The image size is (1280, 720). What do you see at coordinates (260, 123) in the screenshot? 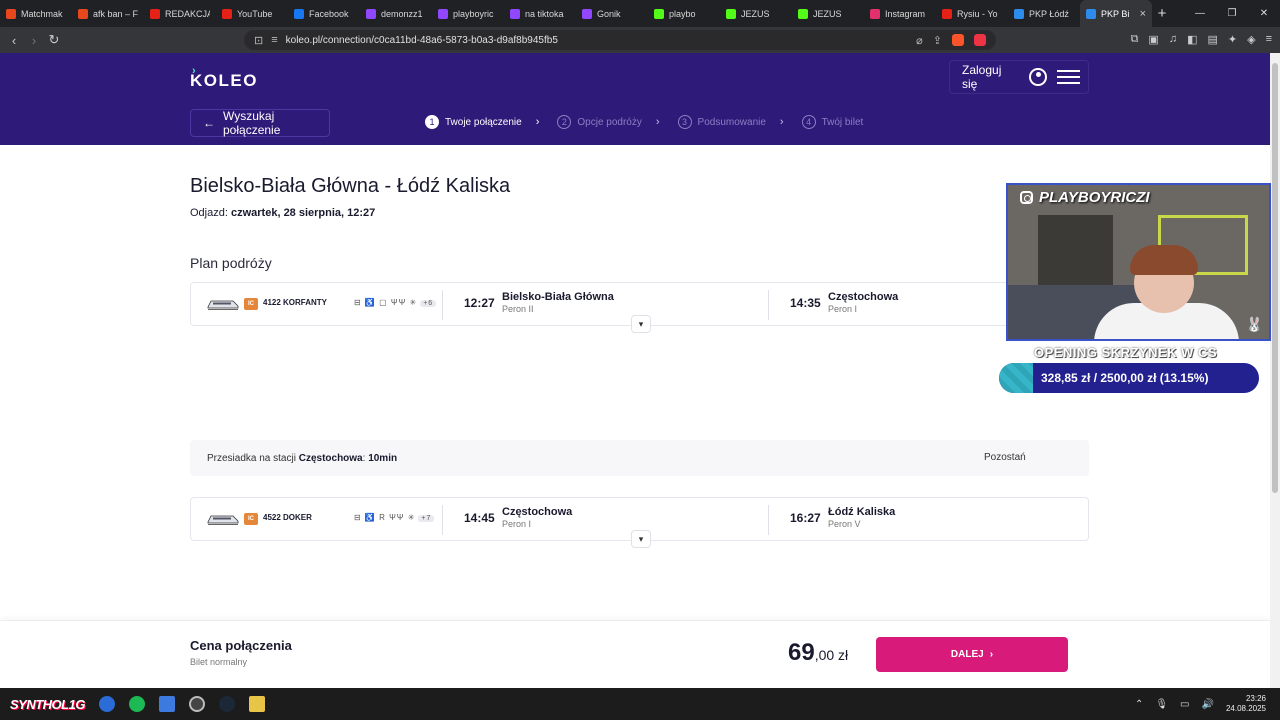
I see `search-connection-button: ← Wyszukaj połączenie` at bounding box center [260, 123].